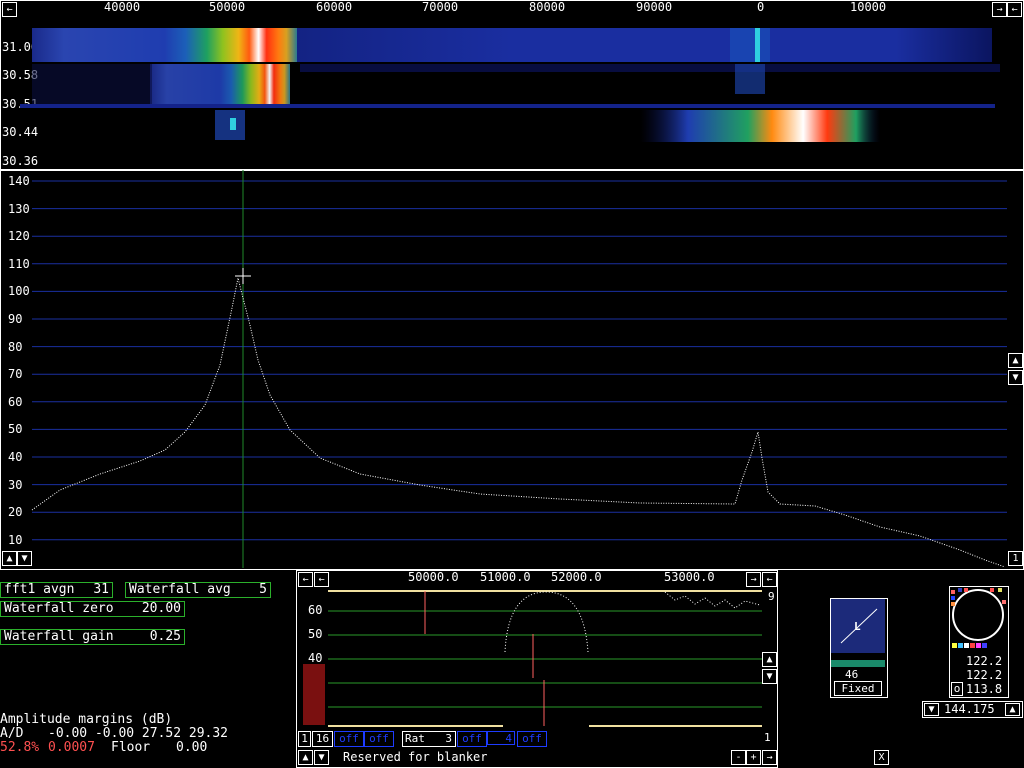  Describe the element at coordinates (984, 689) in the screenshot. I see `smeter-value-3: 113.8` at that location.